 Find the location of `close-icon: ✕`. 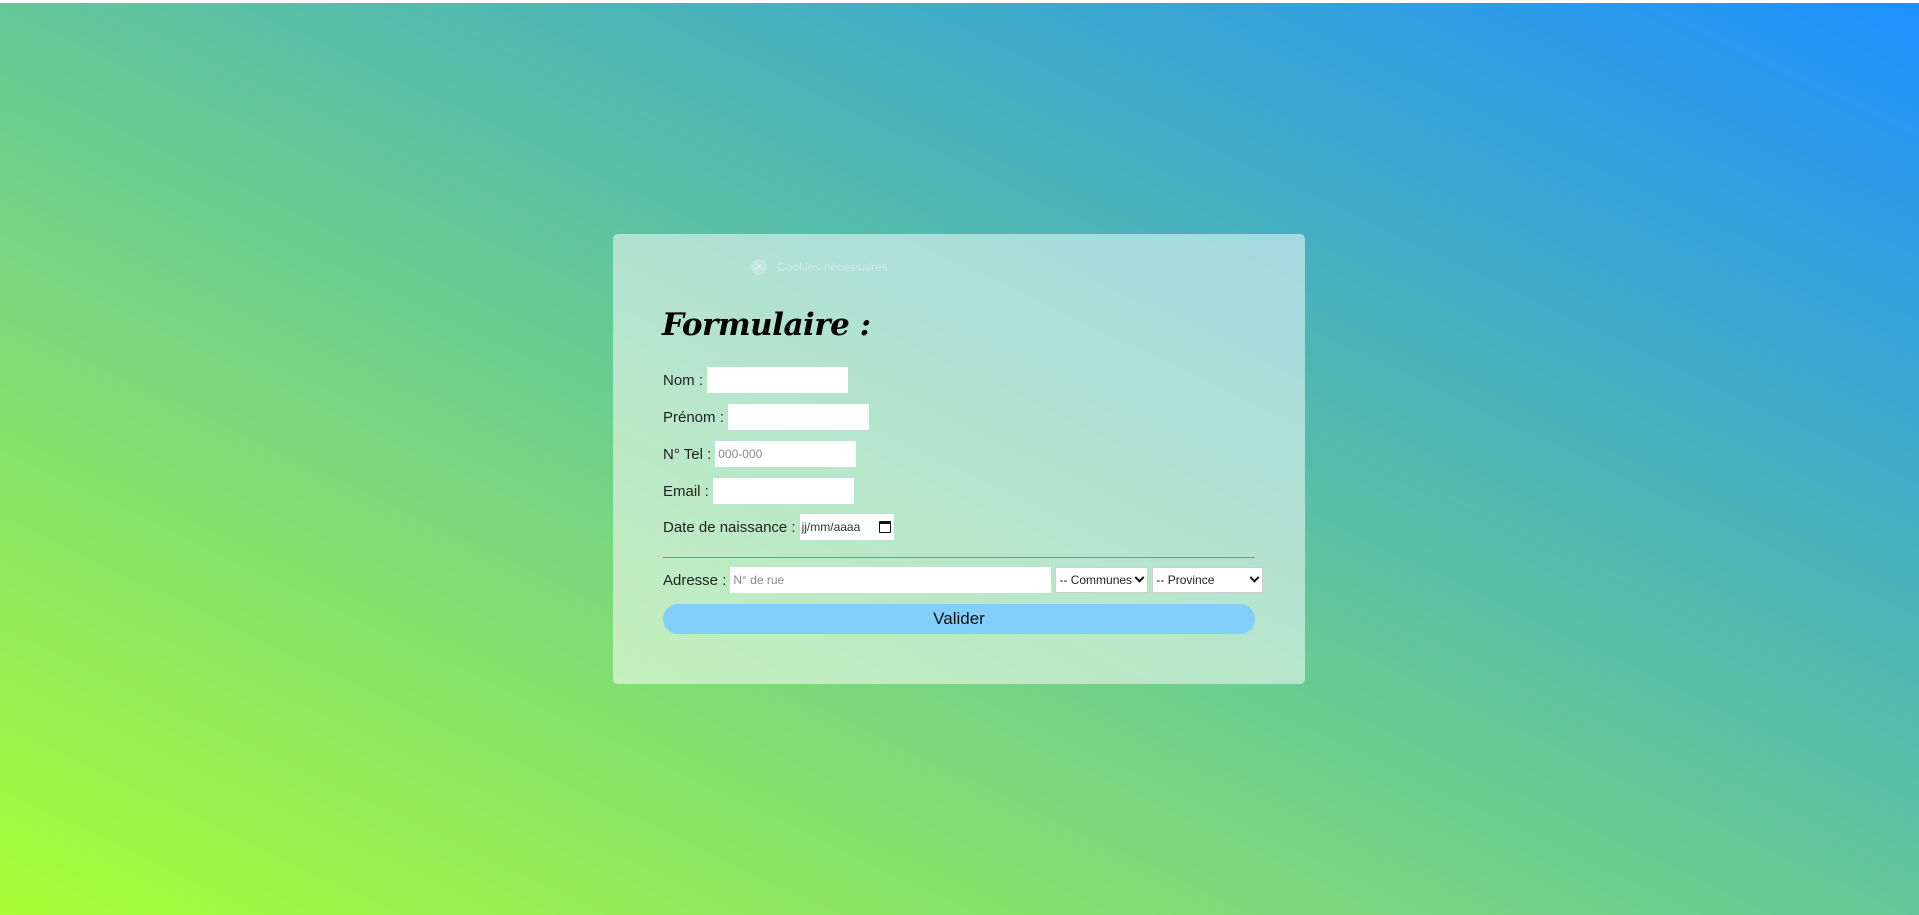

close-icon: ✕ is located at coordinates (759, 267).